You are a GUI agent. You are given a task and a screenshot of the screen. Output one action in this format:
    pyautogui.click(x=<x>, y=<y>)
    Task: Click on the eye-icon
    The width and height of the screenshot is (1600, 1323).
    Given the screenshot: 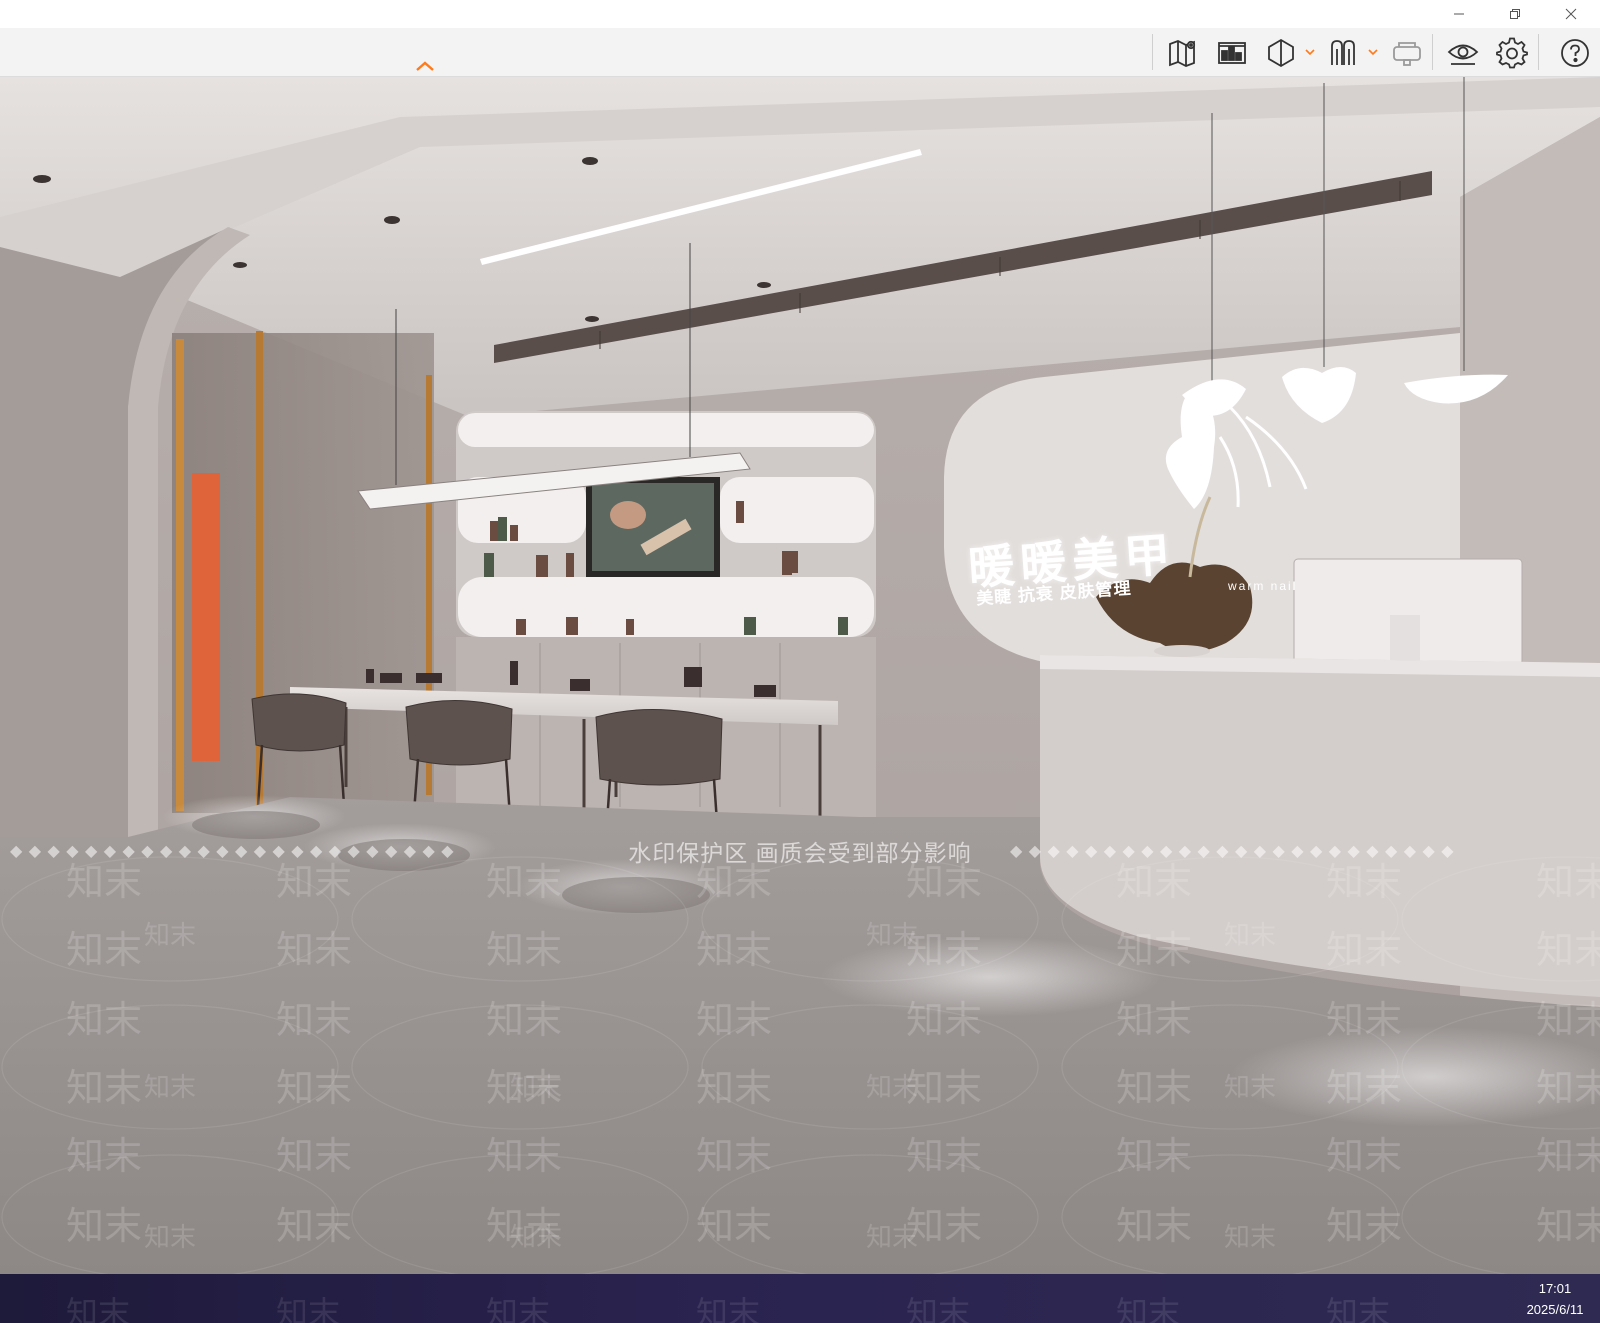 What is the action you would take?
    pyautogui.click(x=1463, y=54)
    